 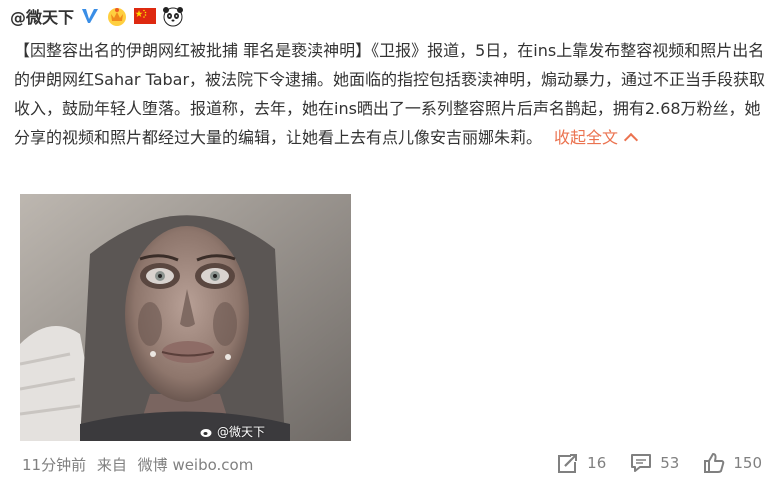 I want to click on like-icon, so click(x=714, y=463).